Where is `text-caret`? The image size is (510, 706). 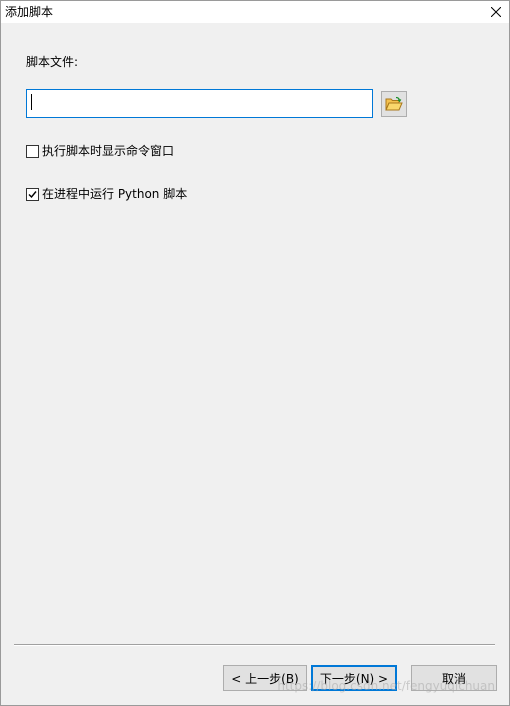
text-caret is located at coordinates (31, 102).